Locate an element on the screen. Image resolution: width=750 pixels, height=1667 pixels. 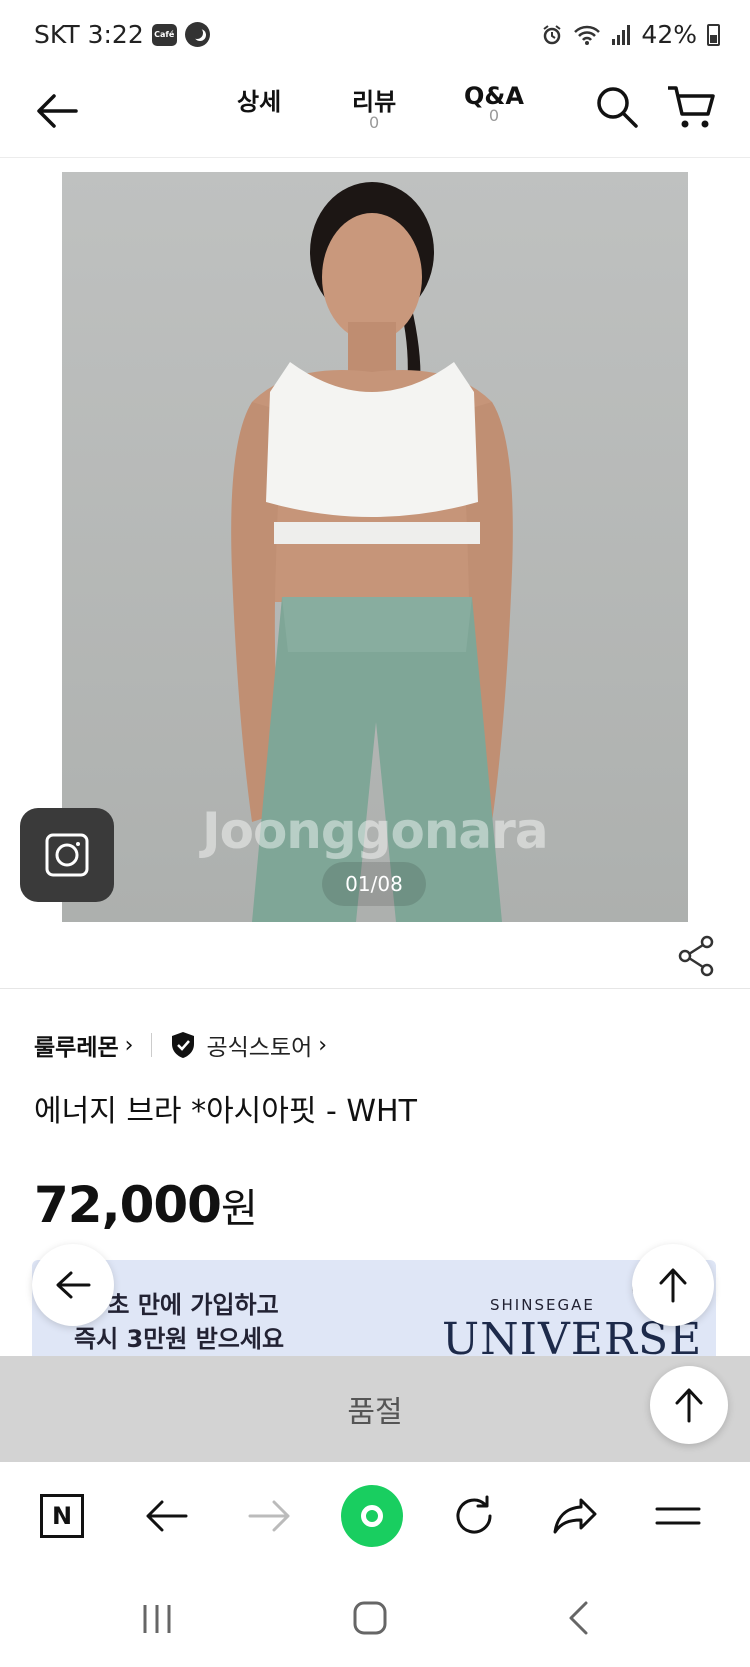
browser-back-button is located at coordinates (166, 1516).